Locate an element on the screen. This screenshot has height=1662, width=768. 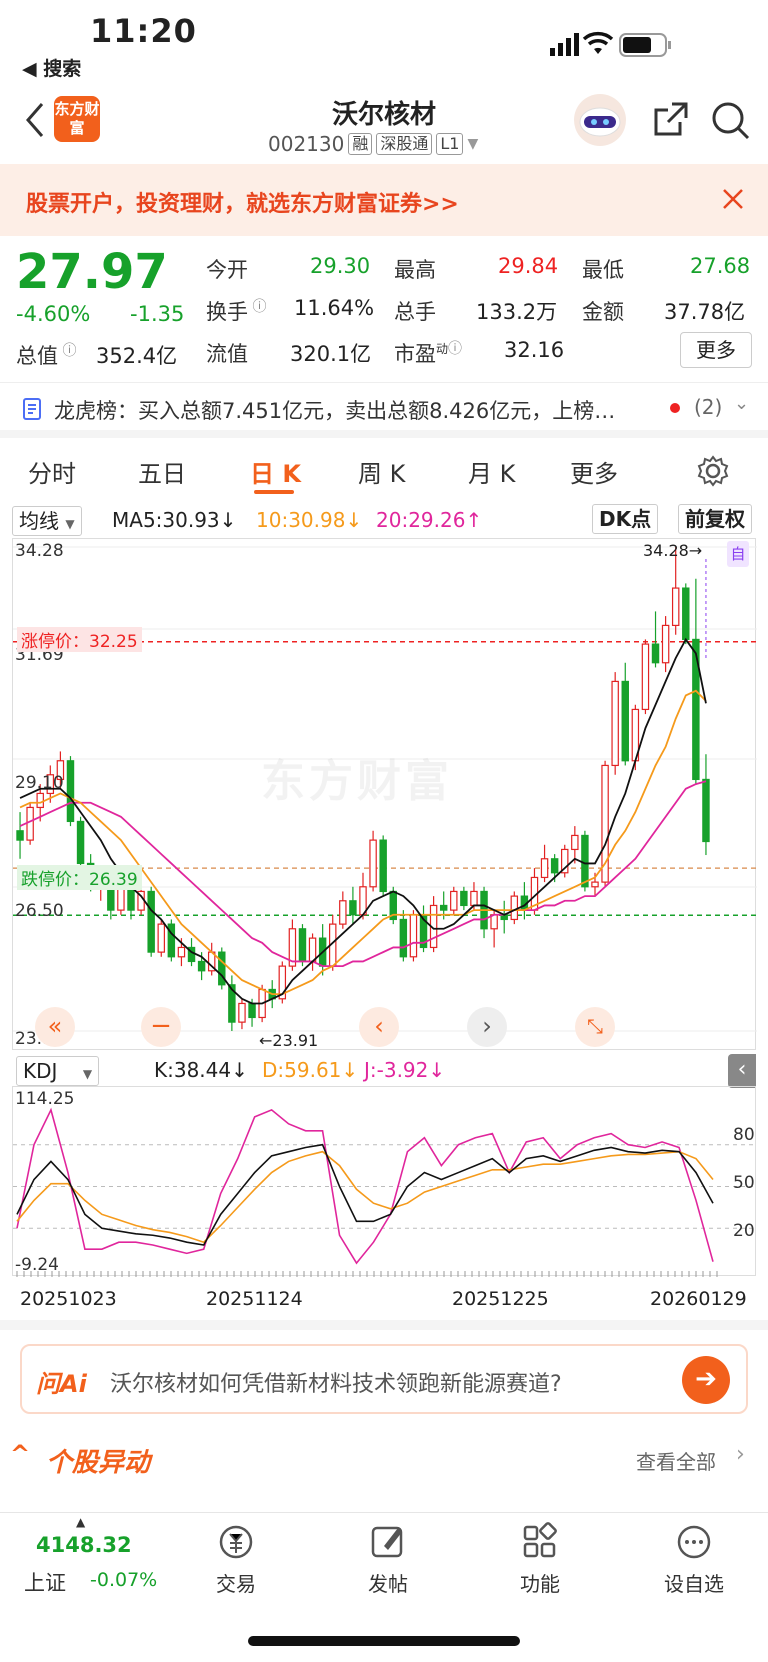
tab-monthly-k: 月 K is located at coordinates (491, 471).